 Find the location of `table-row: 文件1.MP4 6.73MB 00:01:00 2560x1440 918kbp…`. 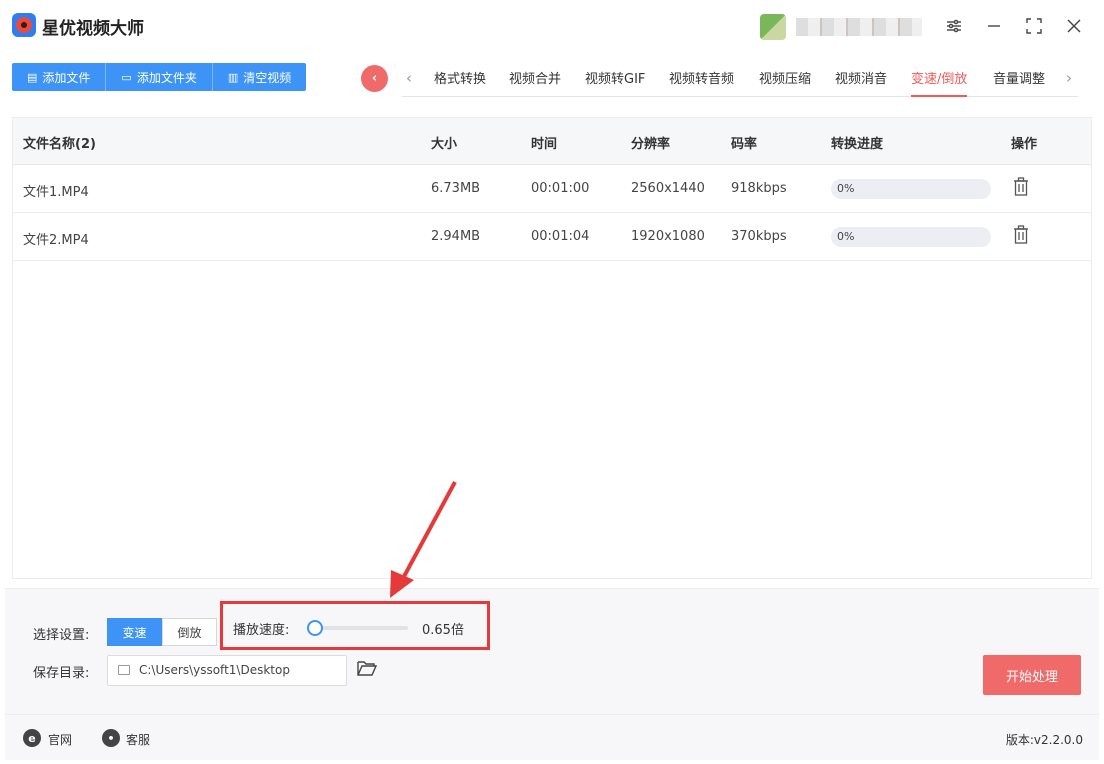

table-row: 文件1.MP4 6.73MB 00:01:00 2560x1440 918kbp… is located at coordinates (552, 189).